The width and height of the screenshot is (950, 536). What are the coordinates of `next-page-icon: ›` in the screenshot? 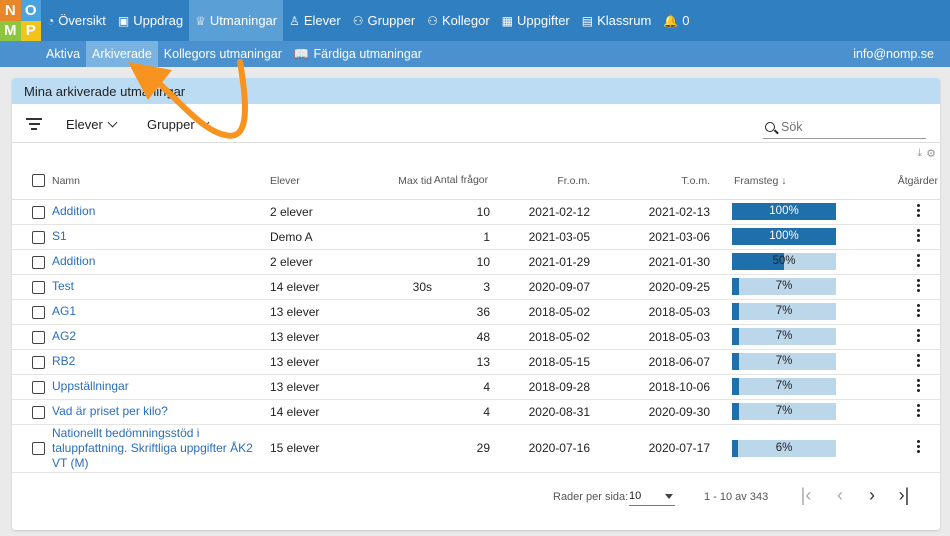 It's located at (872, 495).